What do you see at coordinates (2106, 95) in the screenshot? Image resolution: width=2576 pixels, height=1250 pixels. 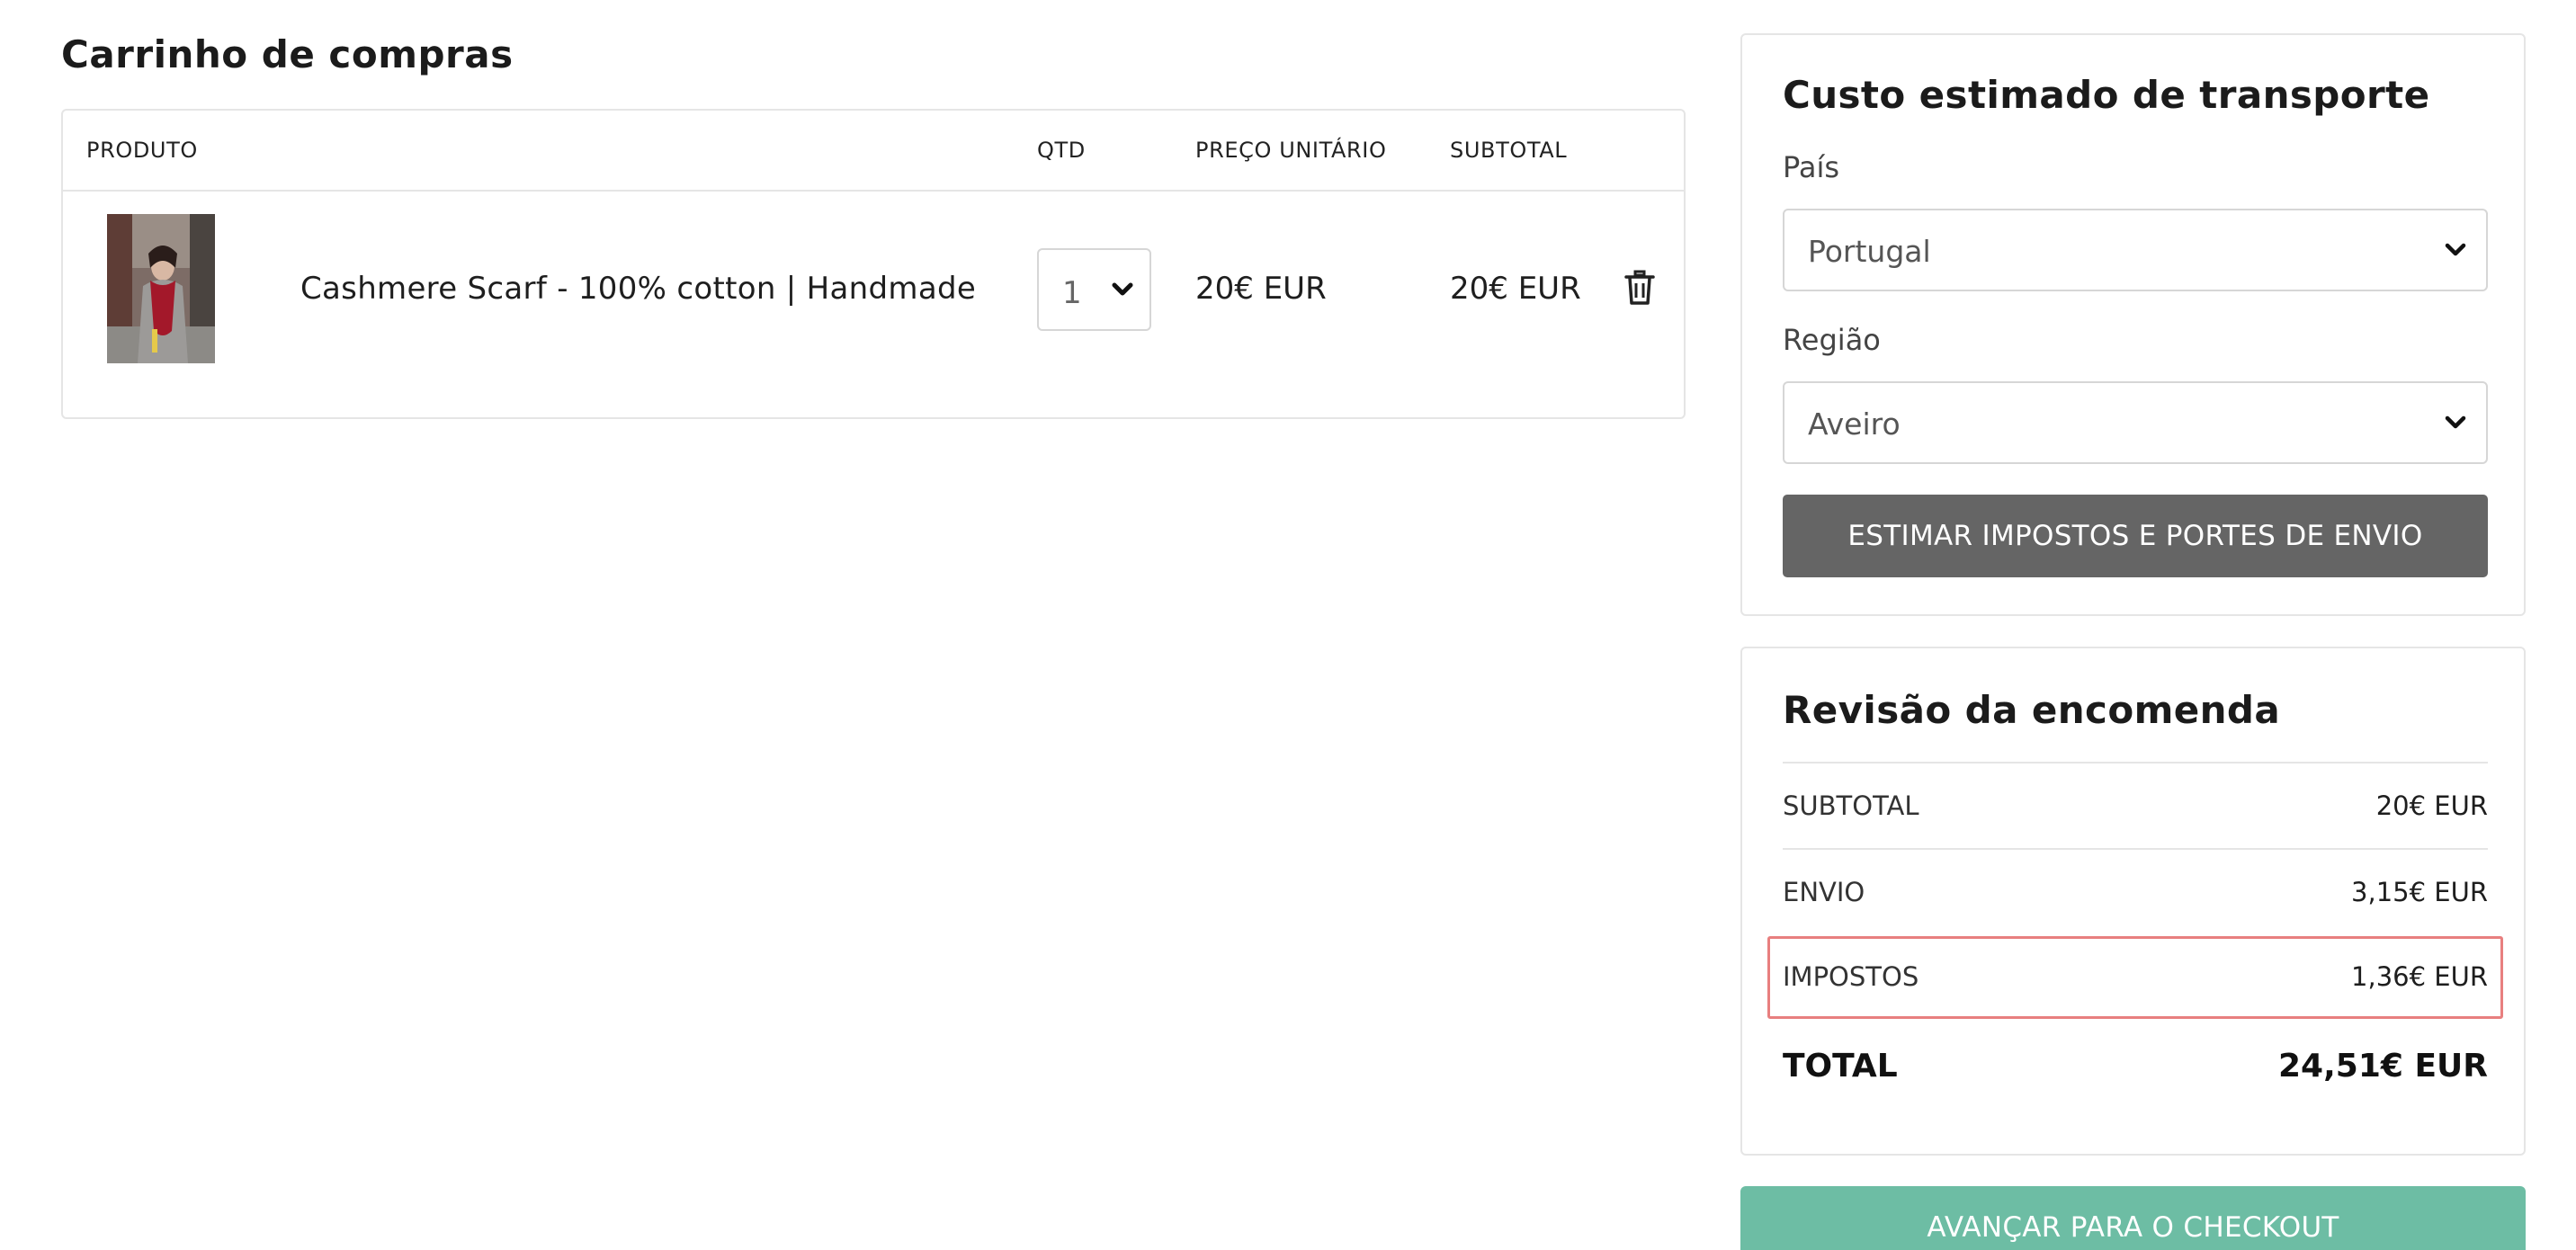 I see `shipping-estimate-title: Custo estimado de transporte` at bounding box center [2106, 95].